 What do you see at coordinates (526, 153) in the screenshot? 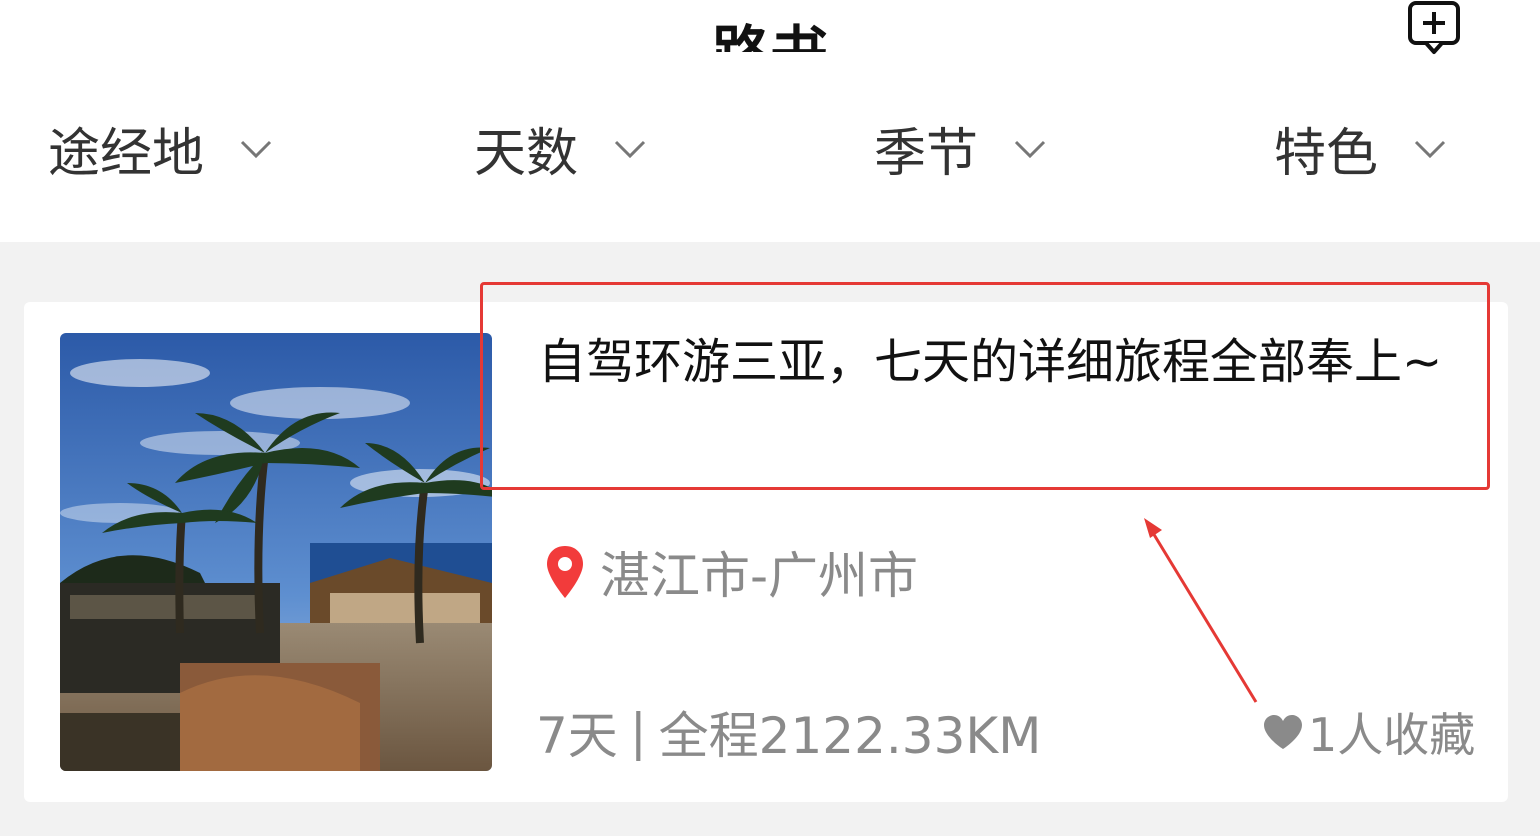
I see `filter-label: 天数` at bounding box center [526, 153].